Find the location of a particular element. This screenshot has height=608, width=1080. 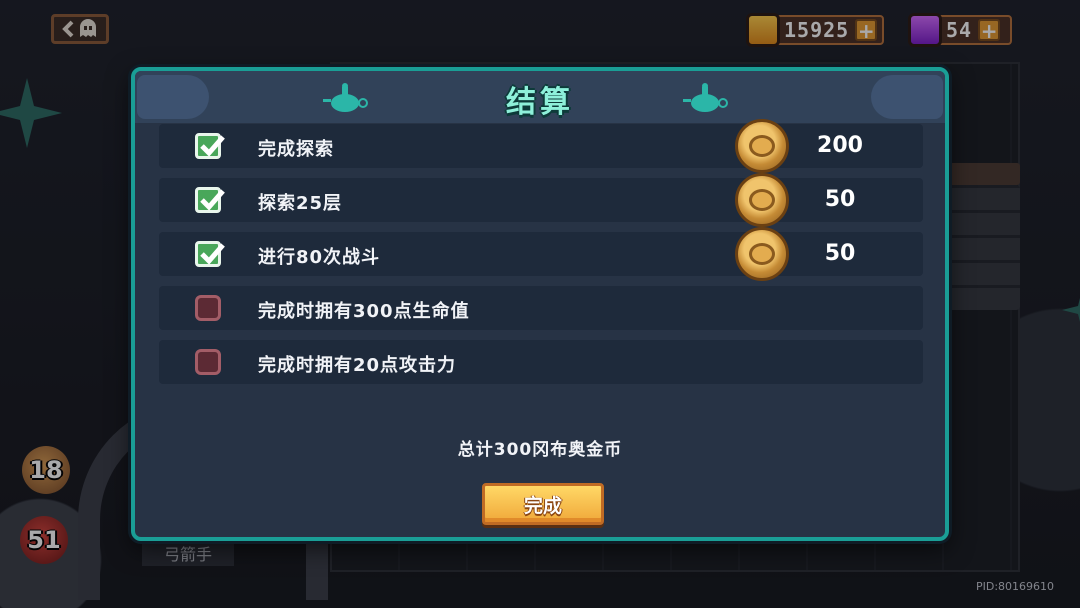

task-row: 探索25层 50 is located at coordinates (541, 200).